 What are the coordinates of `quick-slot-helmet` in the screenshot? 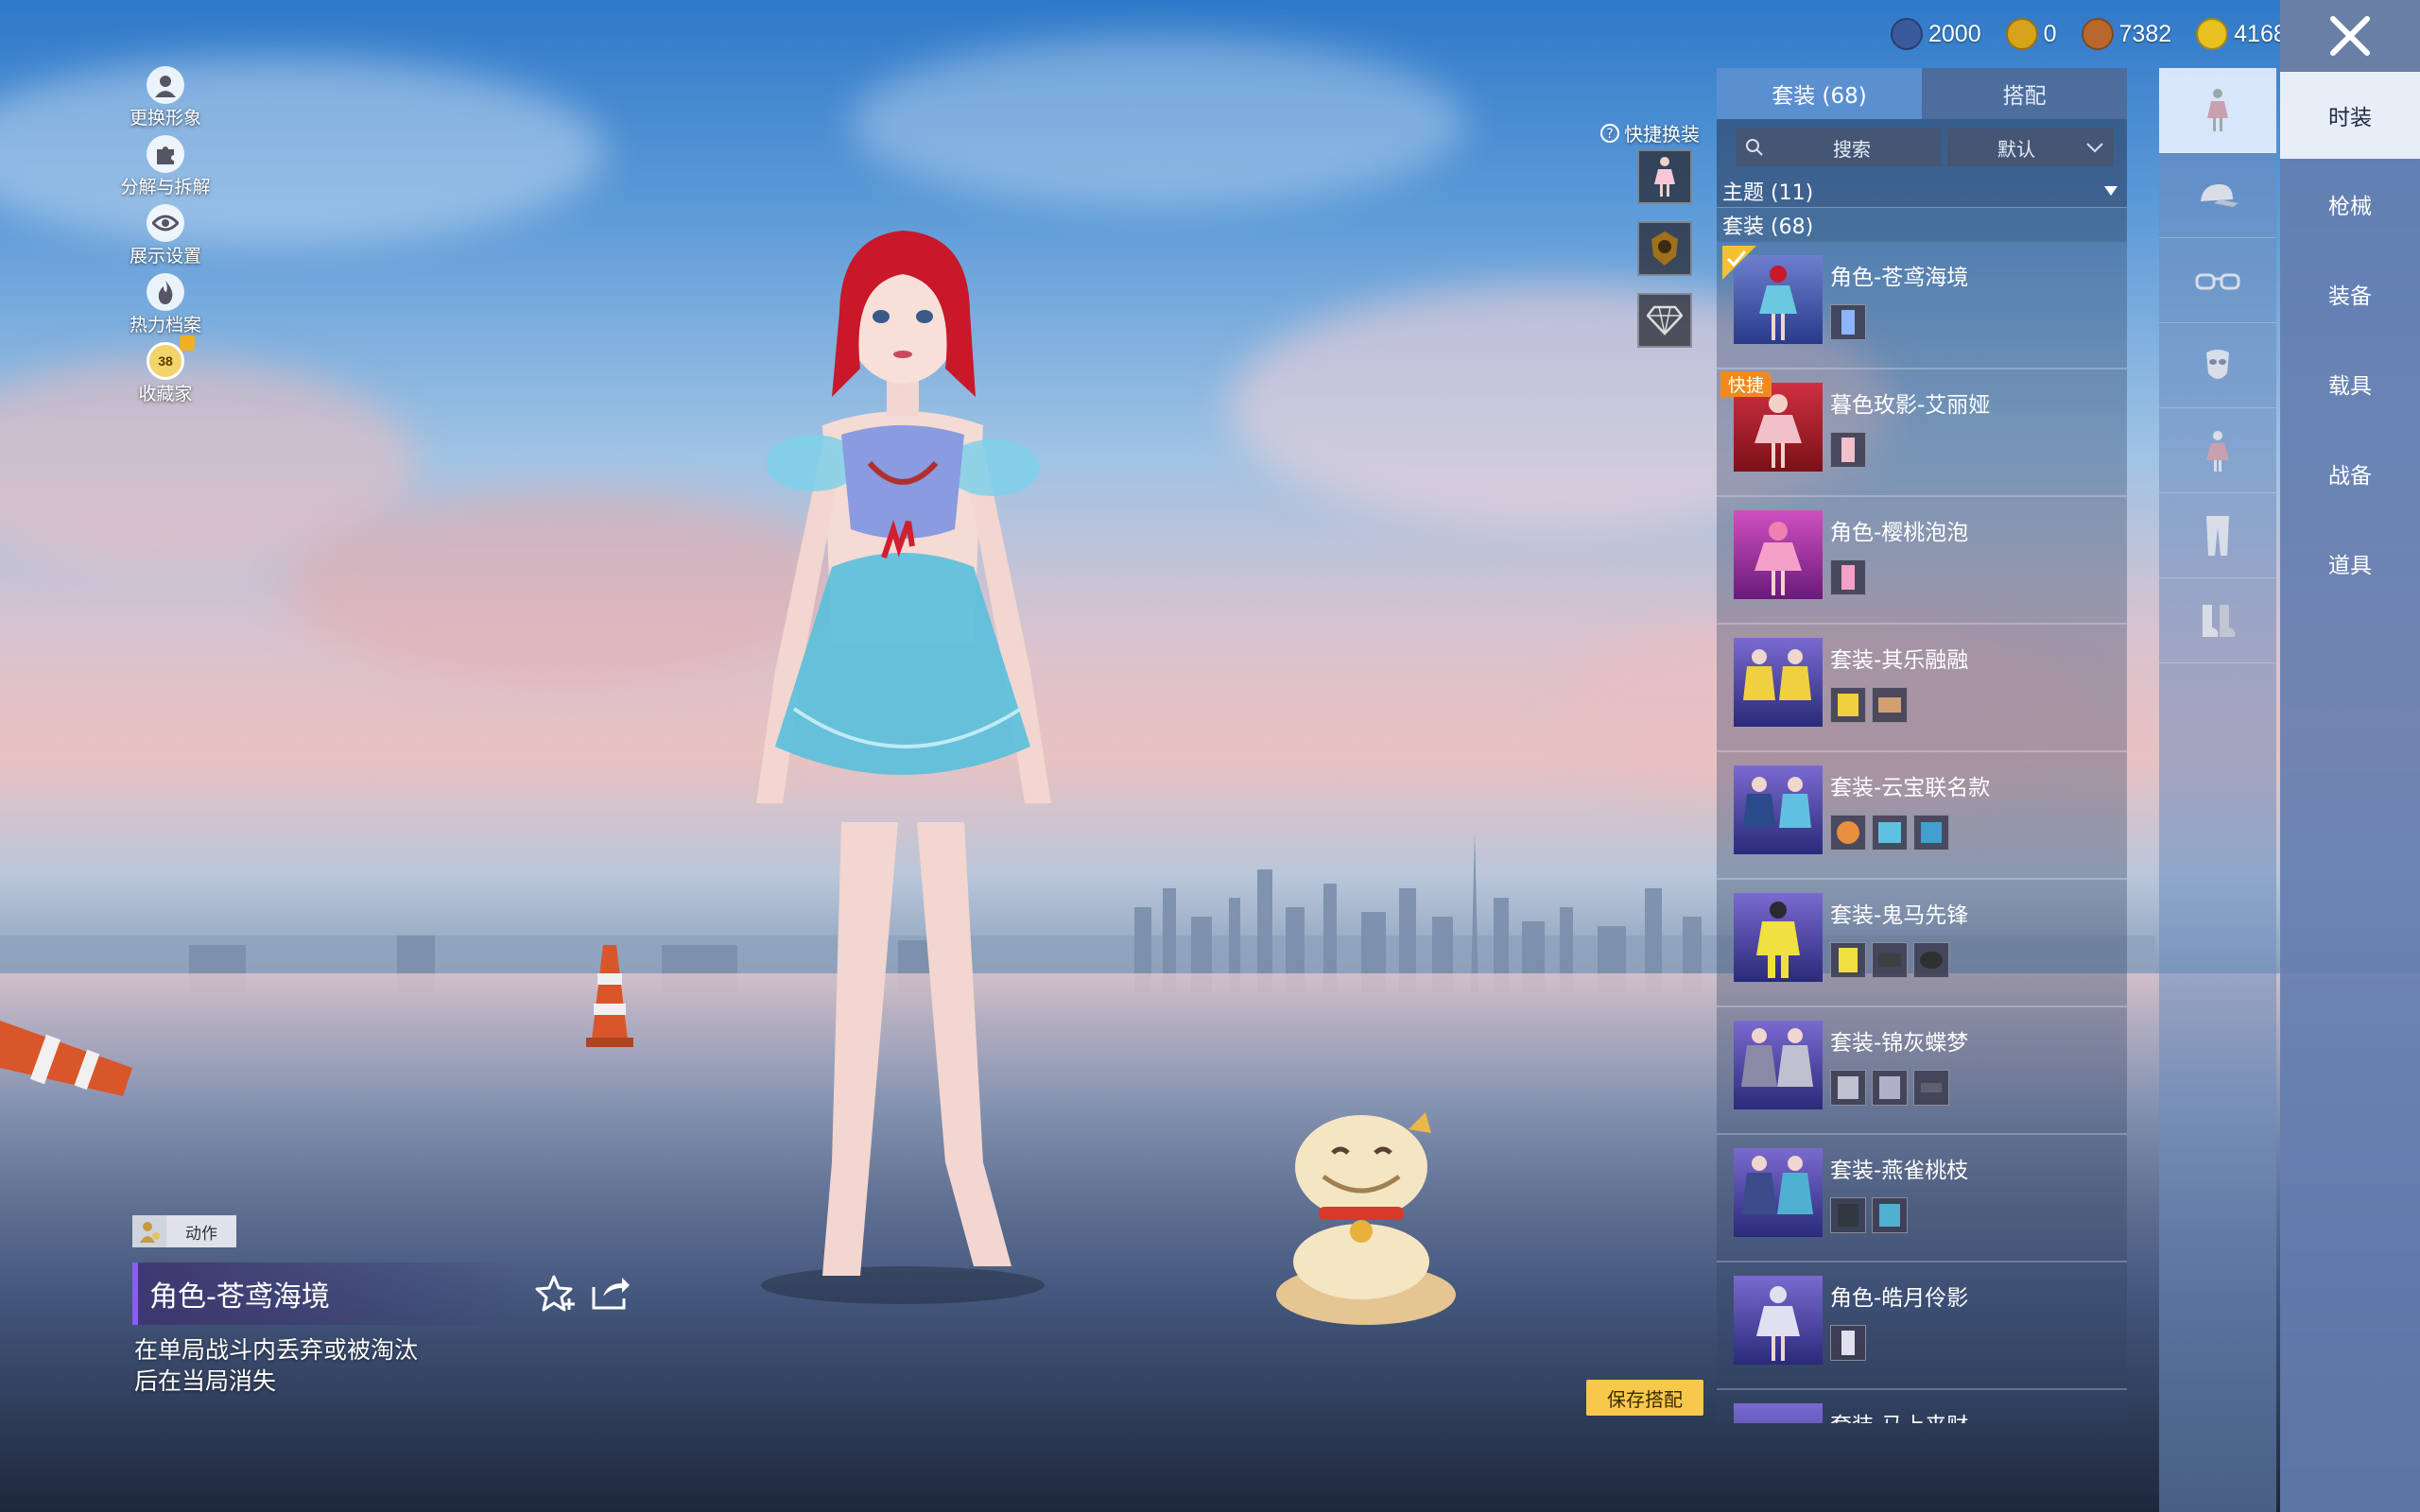 It's located at (1665, 248).